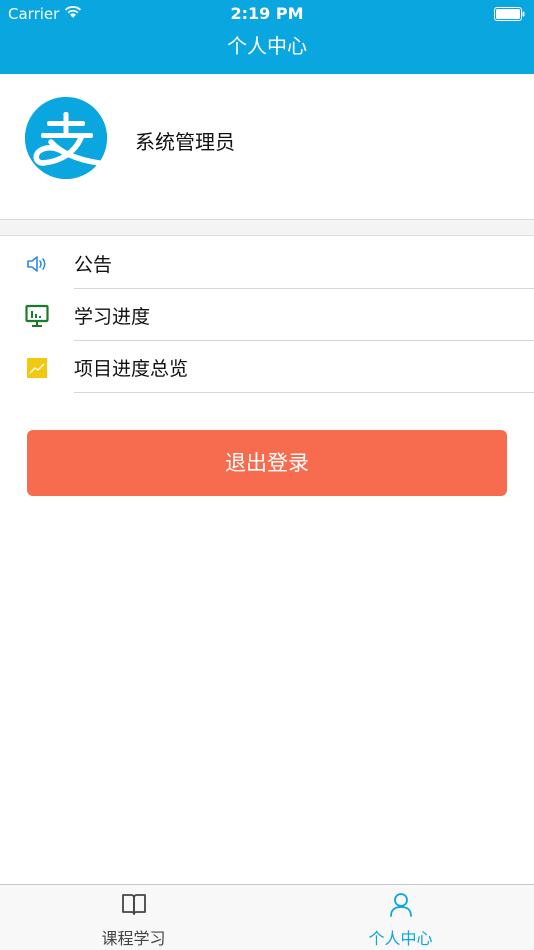 This screenshot has height=950, width=534. I want to click on tab-personal-center: 个人中心, so click(400, 917).